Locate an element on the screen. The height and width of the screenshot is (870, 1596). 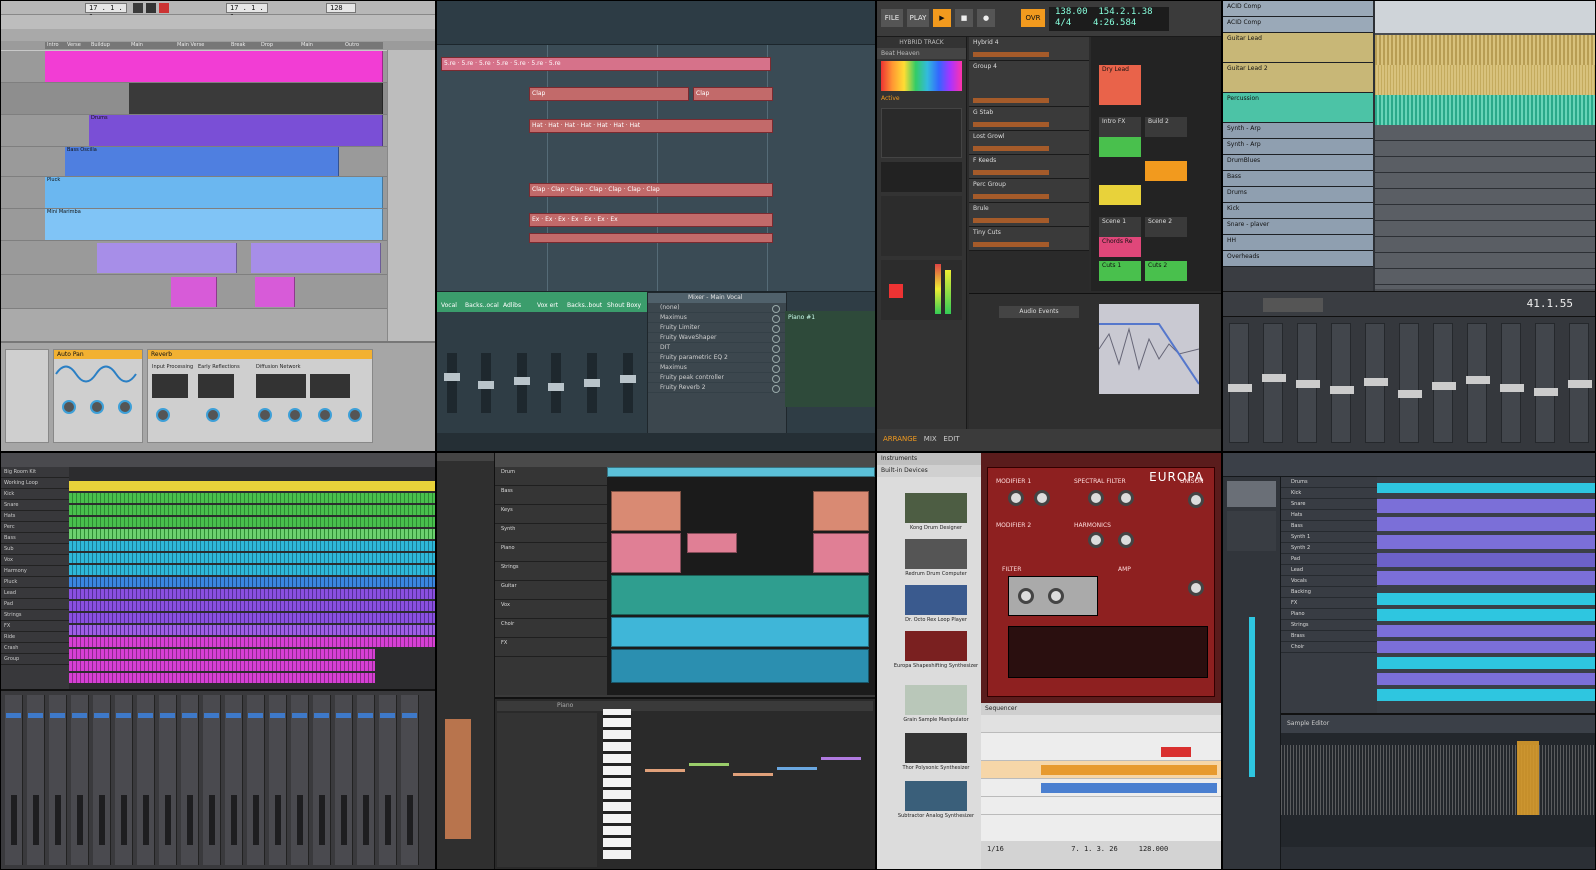
track-header: Harmony is located at coordinates (35, 571).